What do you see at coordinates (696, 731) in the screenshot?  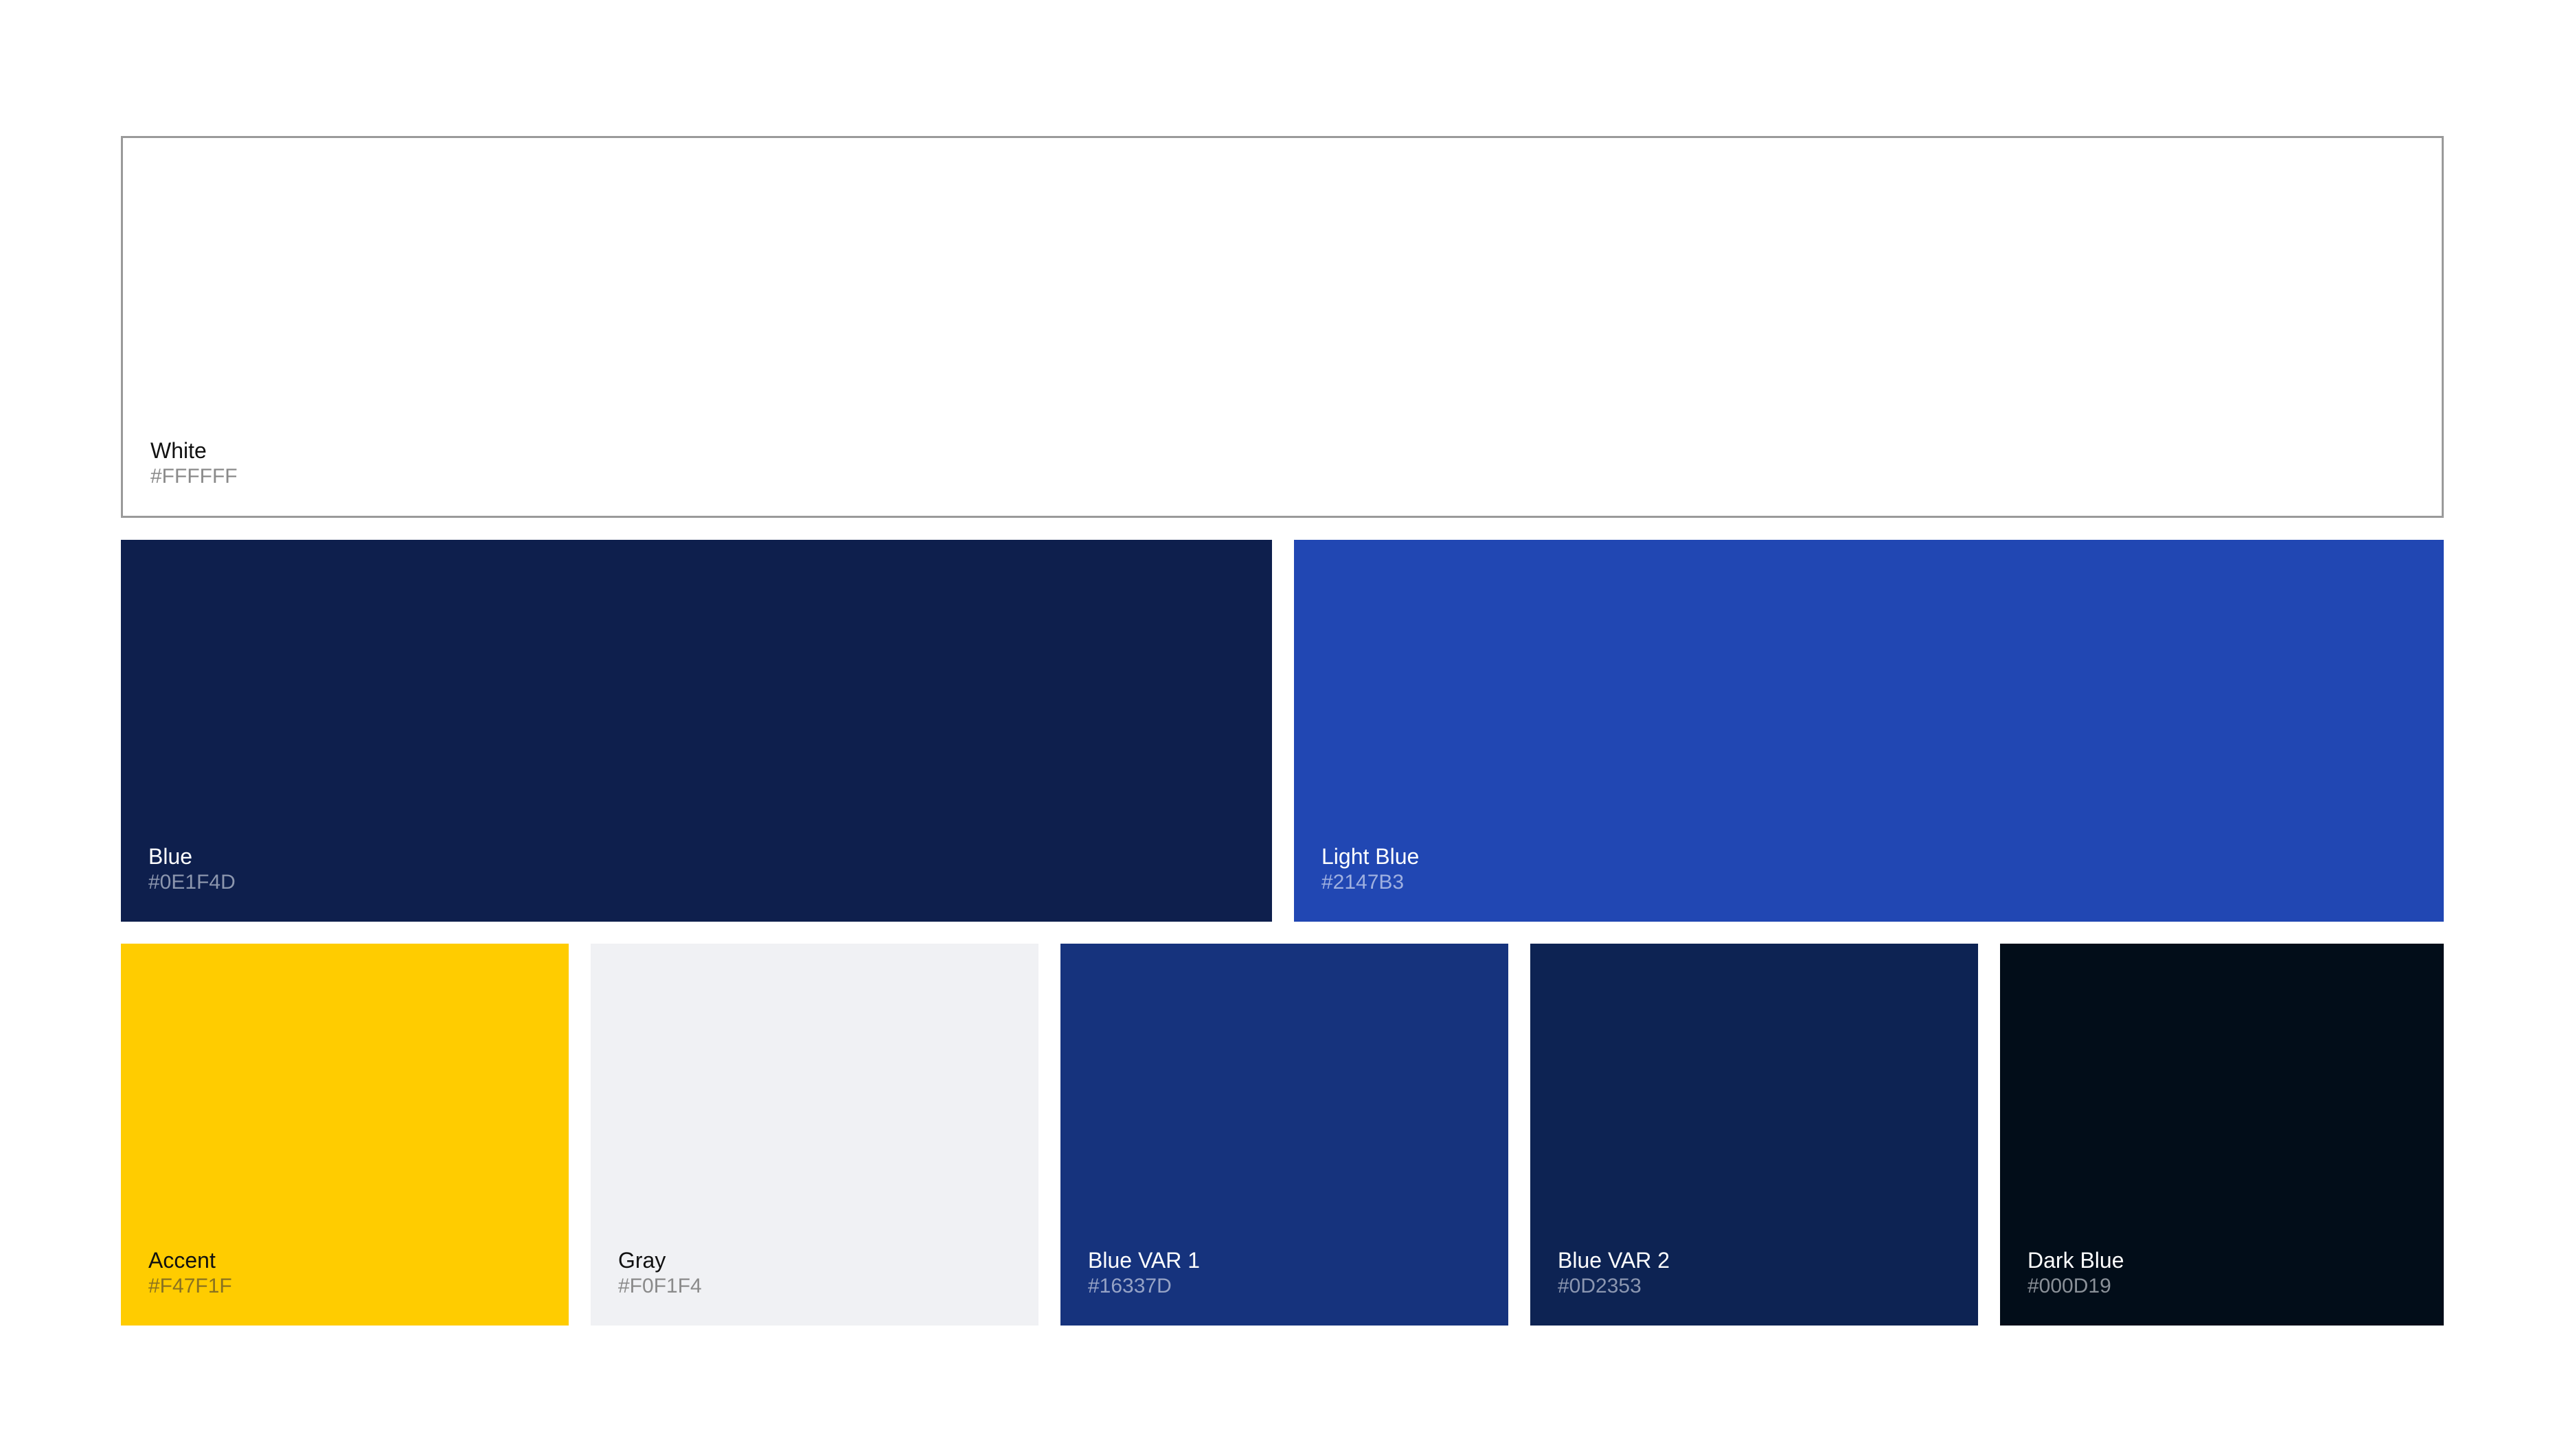 I see `swatch-blue: Blue #0E1F4D` at bounding box center [696, 731].